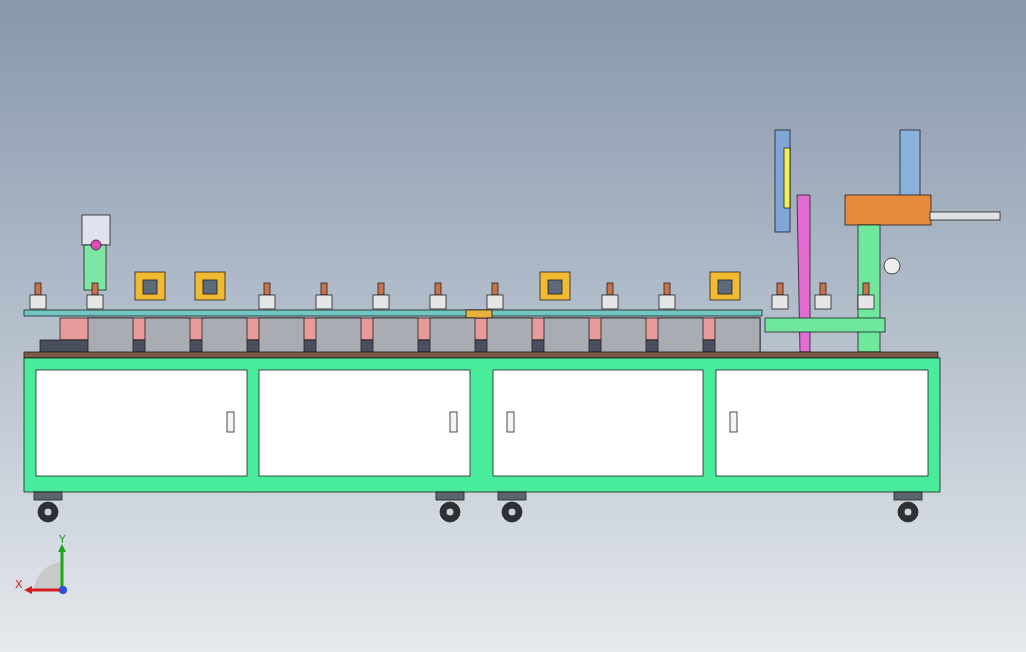 This screenshot has width=1026, height=652. What do you see at coordinates (45, 569) in the screenshot?
I see `axis-triad-icon` at bounding box center [45, 569].